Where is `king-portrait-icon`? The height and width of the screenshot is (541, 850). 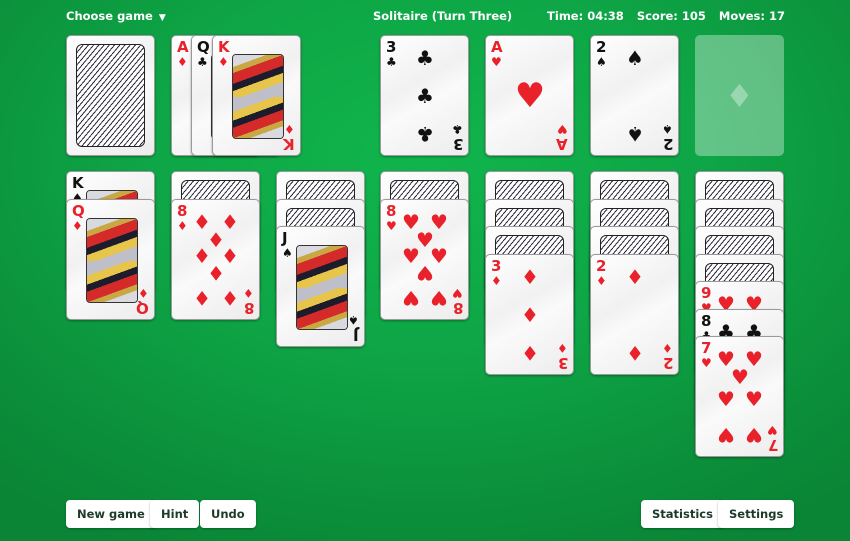 king-portrait-icon is located at coordinates (258, 96).